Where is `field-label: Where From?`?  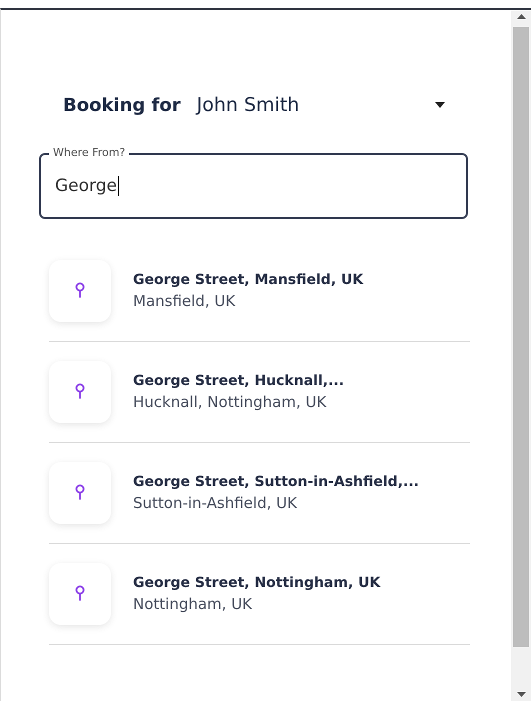 field-label: Where From? is located at coordinates (89, 152).